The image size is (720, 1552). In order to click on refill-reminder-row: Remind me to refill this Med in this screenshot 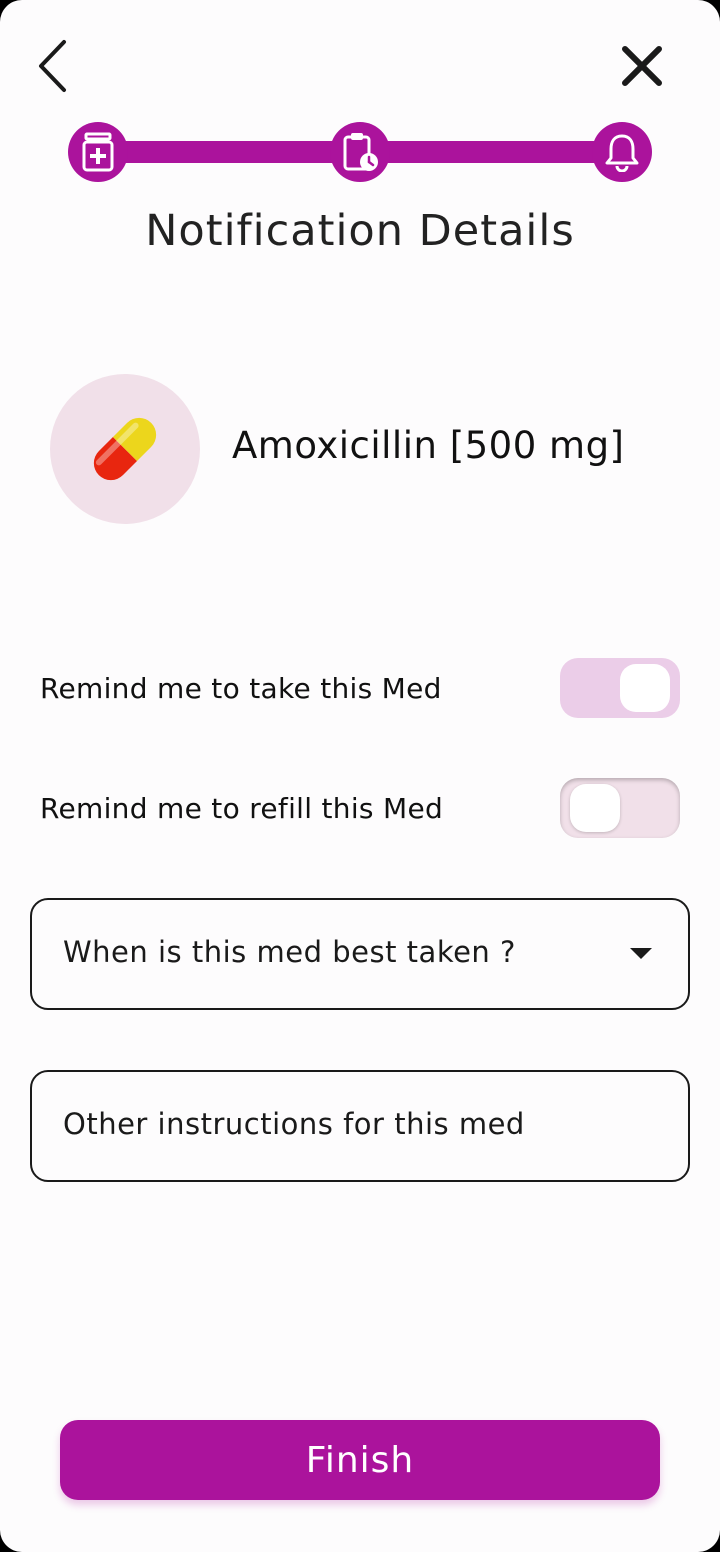, I will do `click(360, 808)`.